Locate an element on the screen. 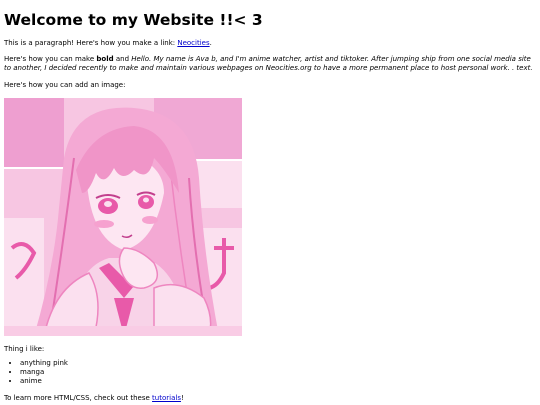 The width and height of the screenshot is (540, 405). tutorial-suffix-text: ! is located at coordinates (182, 398).